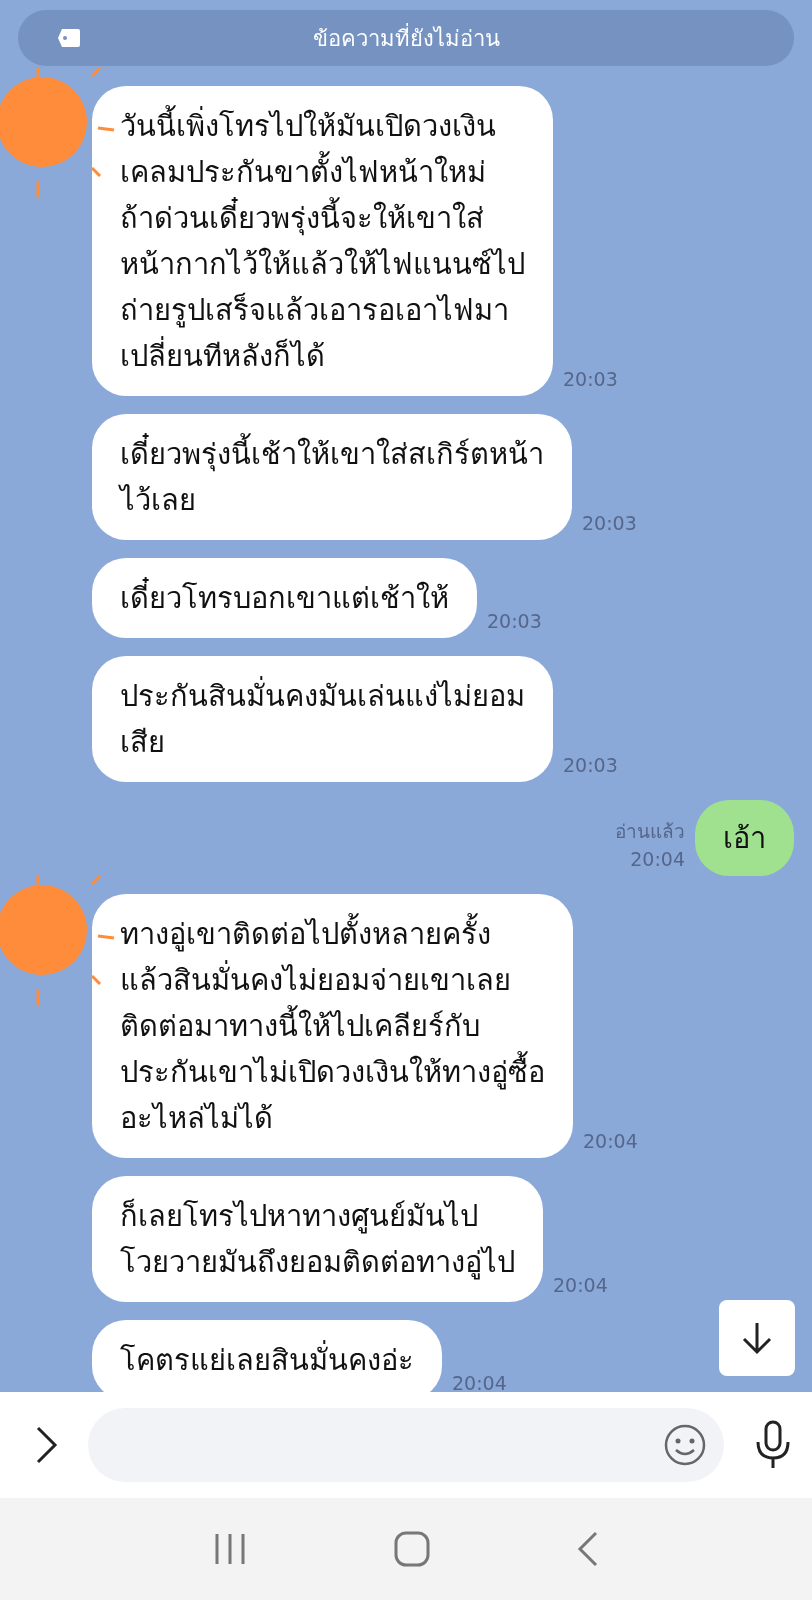 The height and width of the screenshot is (1600, 812). I want to click on message-bubble: ทางอู่เขาติดต่อไปตั้งหลายครั้ง แล้วสินมั่นคงไม่ยอมจ่ายเขาเลย ติดต่อมาทางนี้ให้ไปเคลียร์กับ ประกันเขาไม่เปิดวงเงินให้ทางอู่ซื้อ อะไหล่ไม่ได้, so click(332, 1026).